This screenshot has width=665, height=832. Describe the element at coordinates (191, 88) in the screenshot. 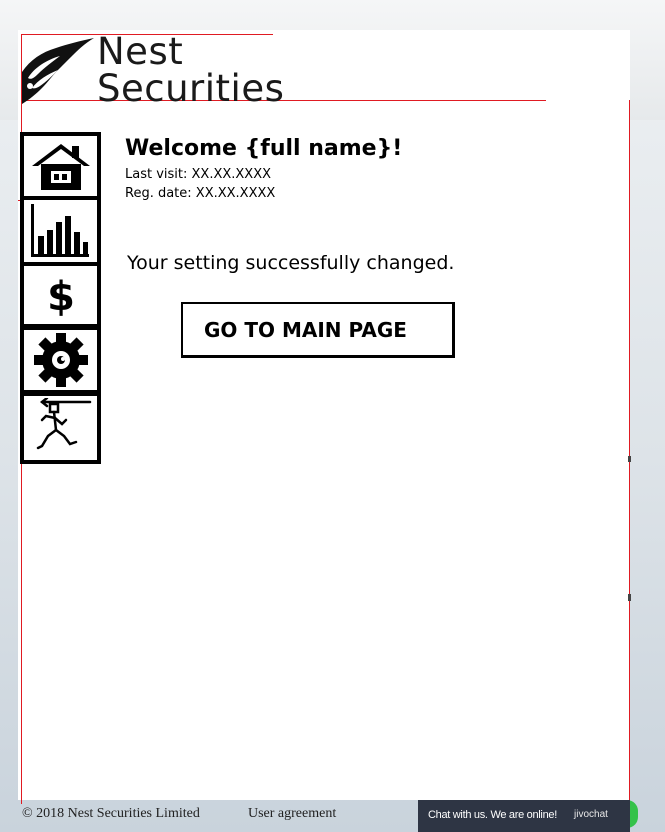

I see `brand-line-2: Securities` at that location.